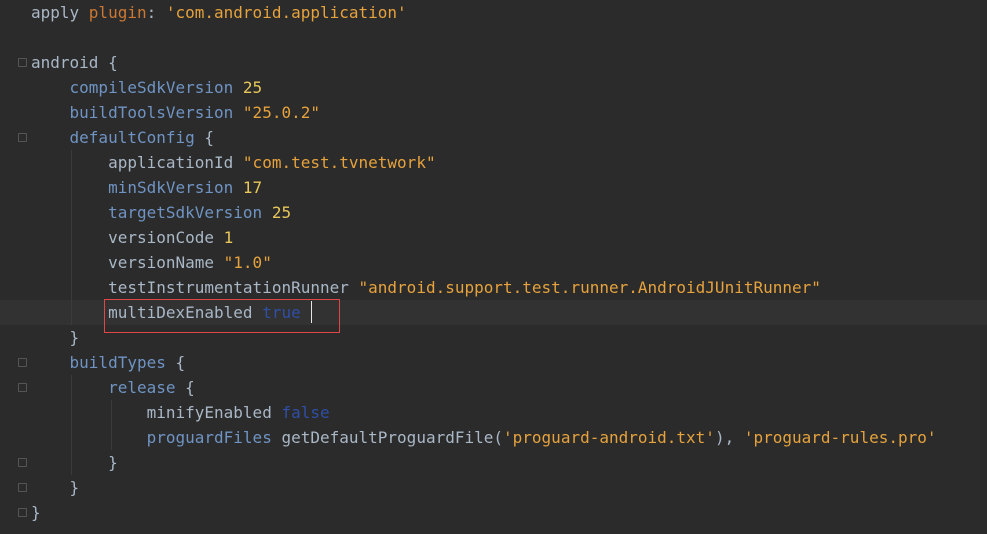  I want to click on code-line: defaultConfig {, so click(493, 137).